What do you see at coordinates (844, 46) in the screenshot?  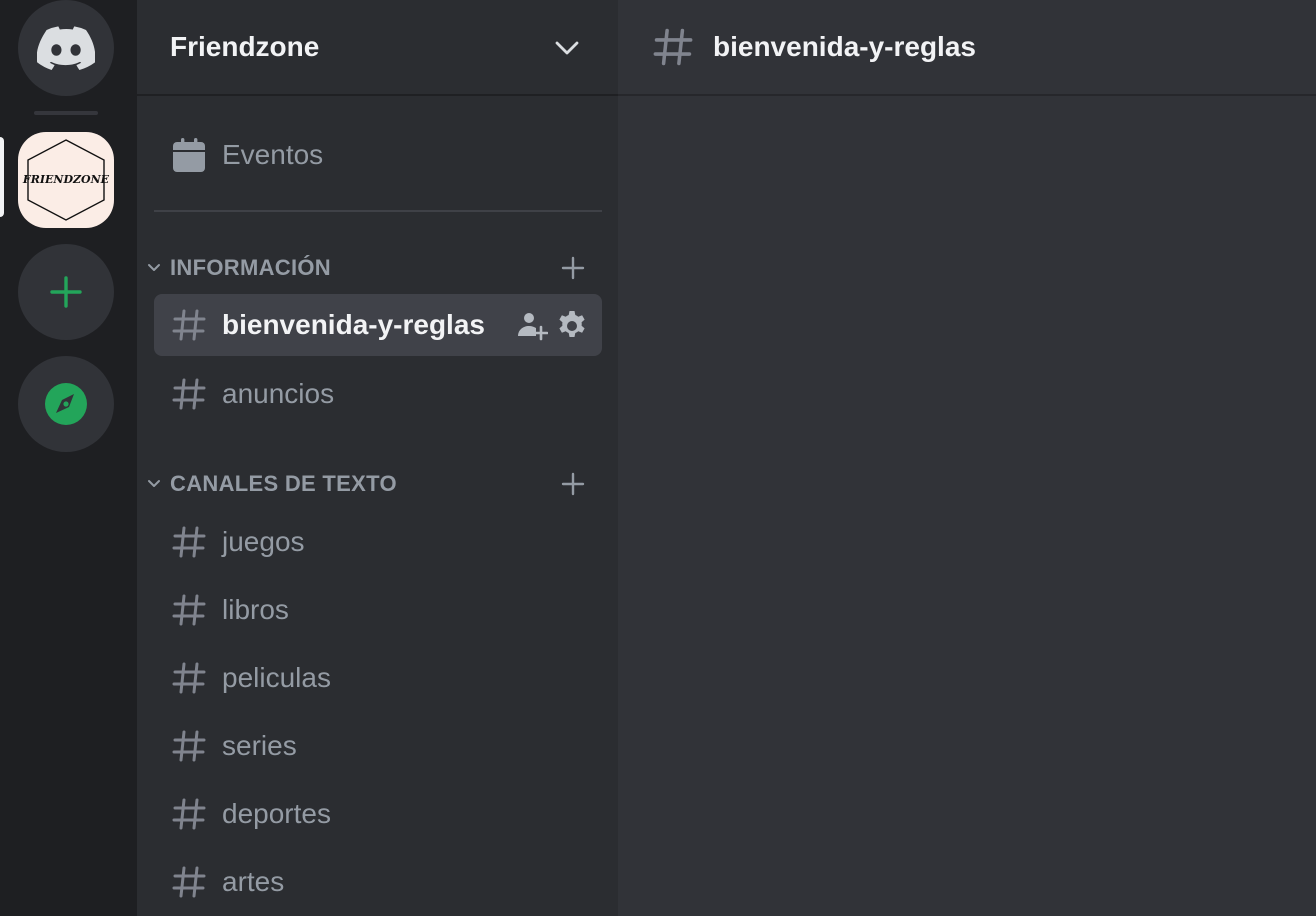 I see `channel-title: bienvenida-y-reglas` at bounding box center [844, 46].